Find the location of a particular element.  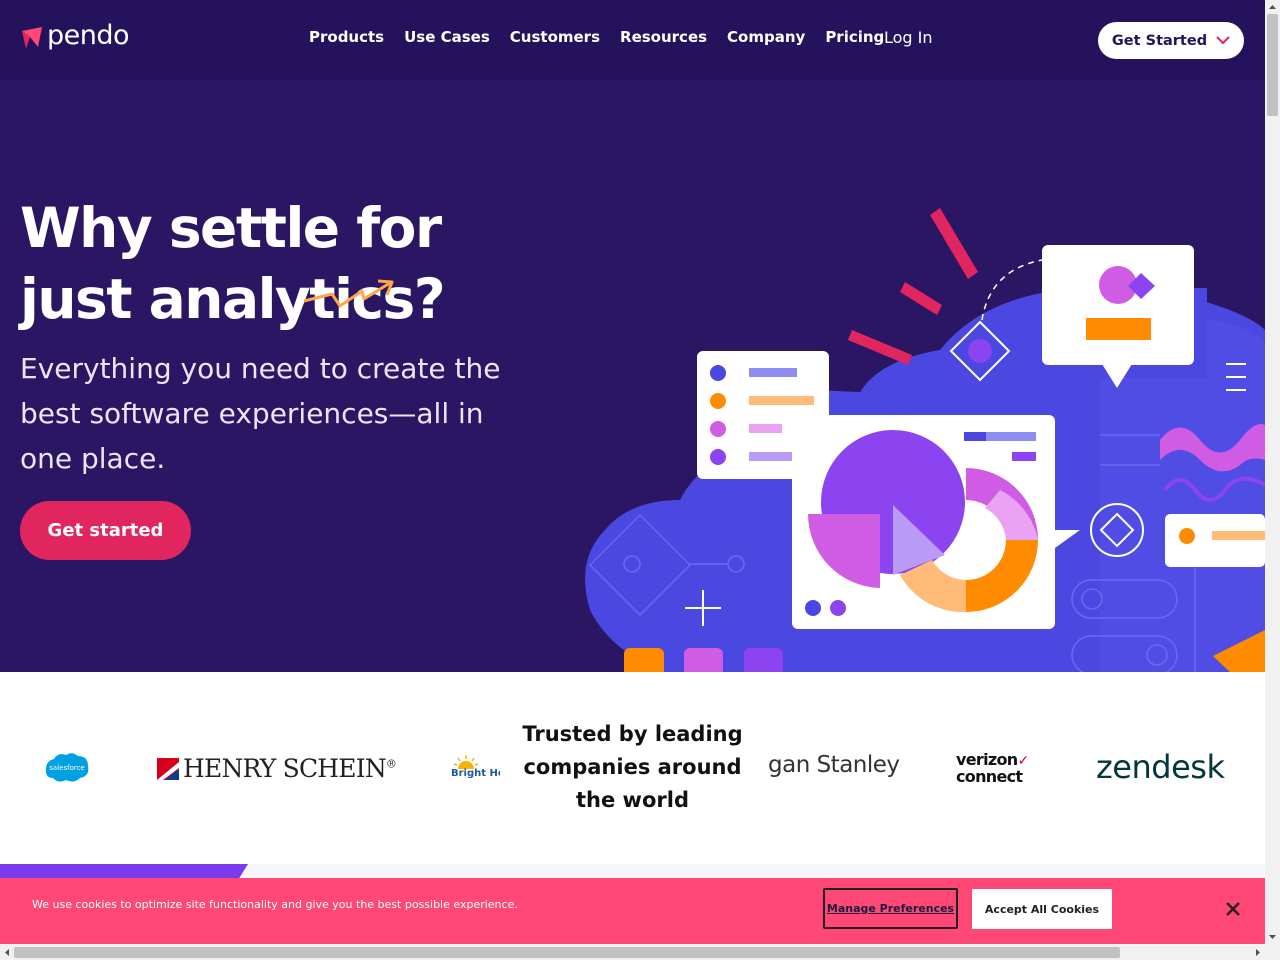

scroll-down-arrow-icon is located at coordinates (1272, 937).